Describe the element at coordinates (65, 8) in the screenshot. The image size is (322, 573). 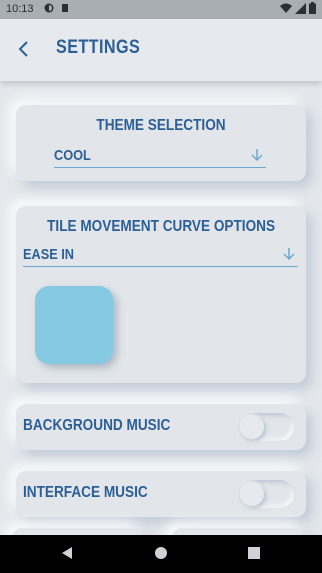
I see `sd-card-icon` at that location.